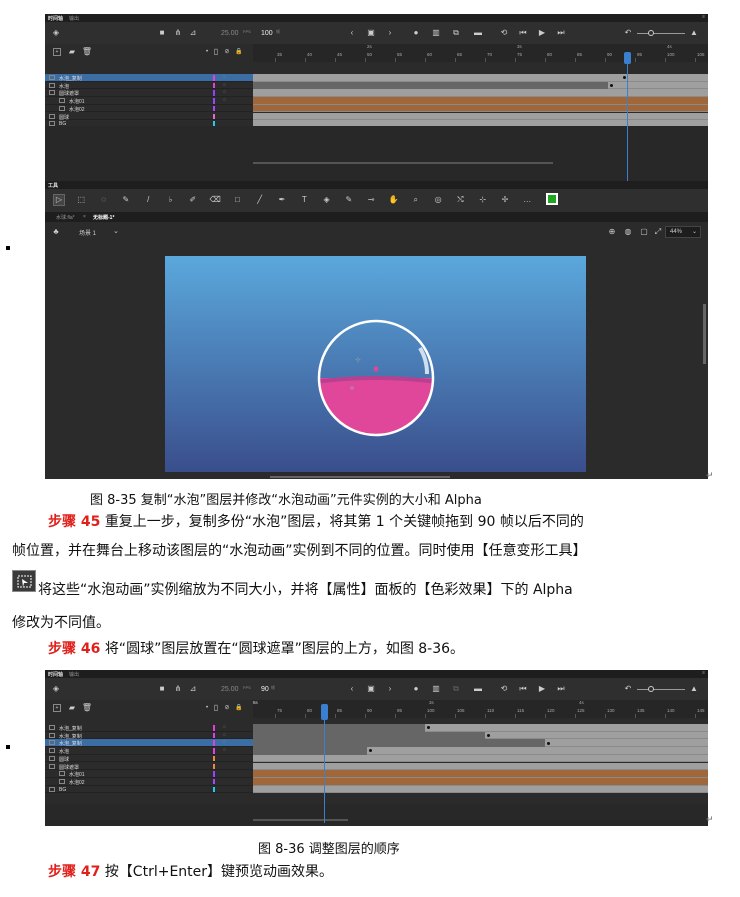  I want to click on end-icon-2: ⏭, so click(561, 689).